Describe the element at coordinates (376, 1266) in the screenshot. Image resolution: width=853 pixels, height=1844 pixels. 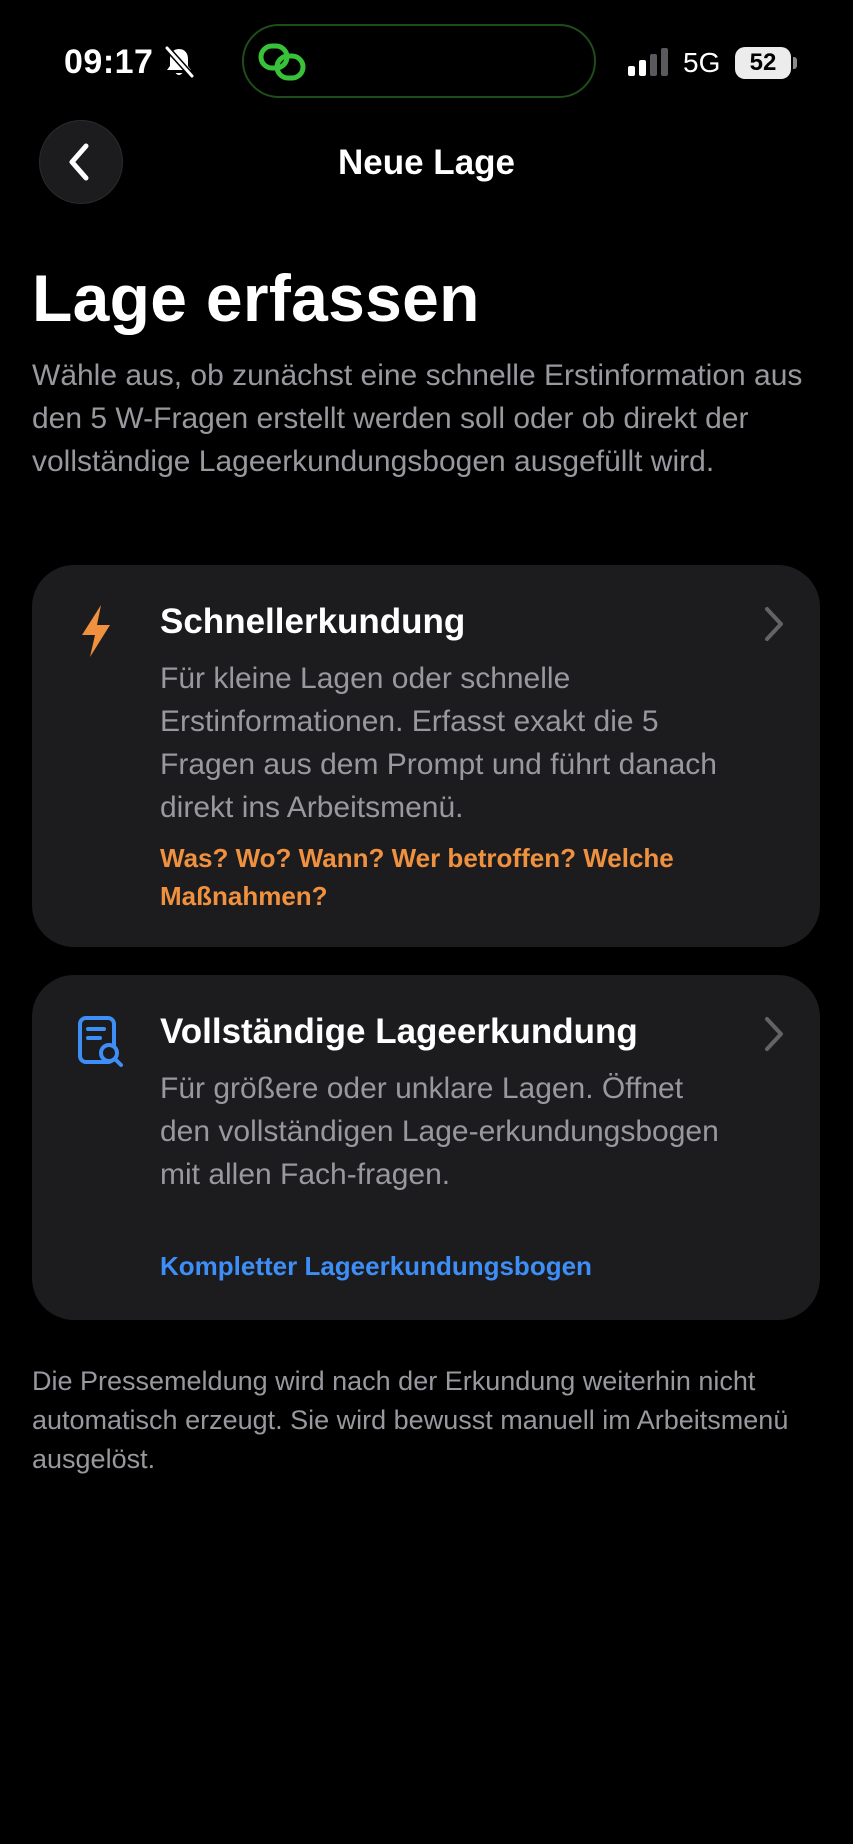
I see `card-hint: Kompletter Lageerkundungsbogen` at that location.